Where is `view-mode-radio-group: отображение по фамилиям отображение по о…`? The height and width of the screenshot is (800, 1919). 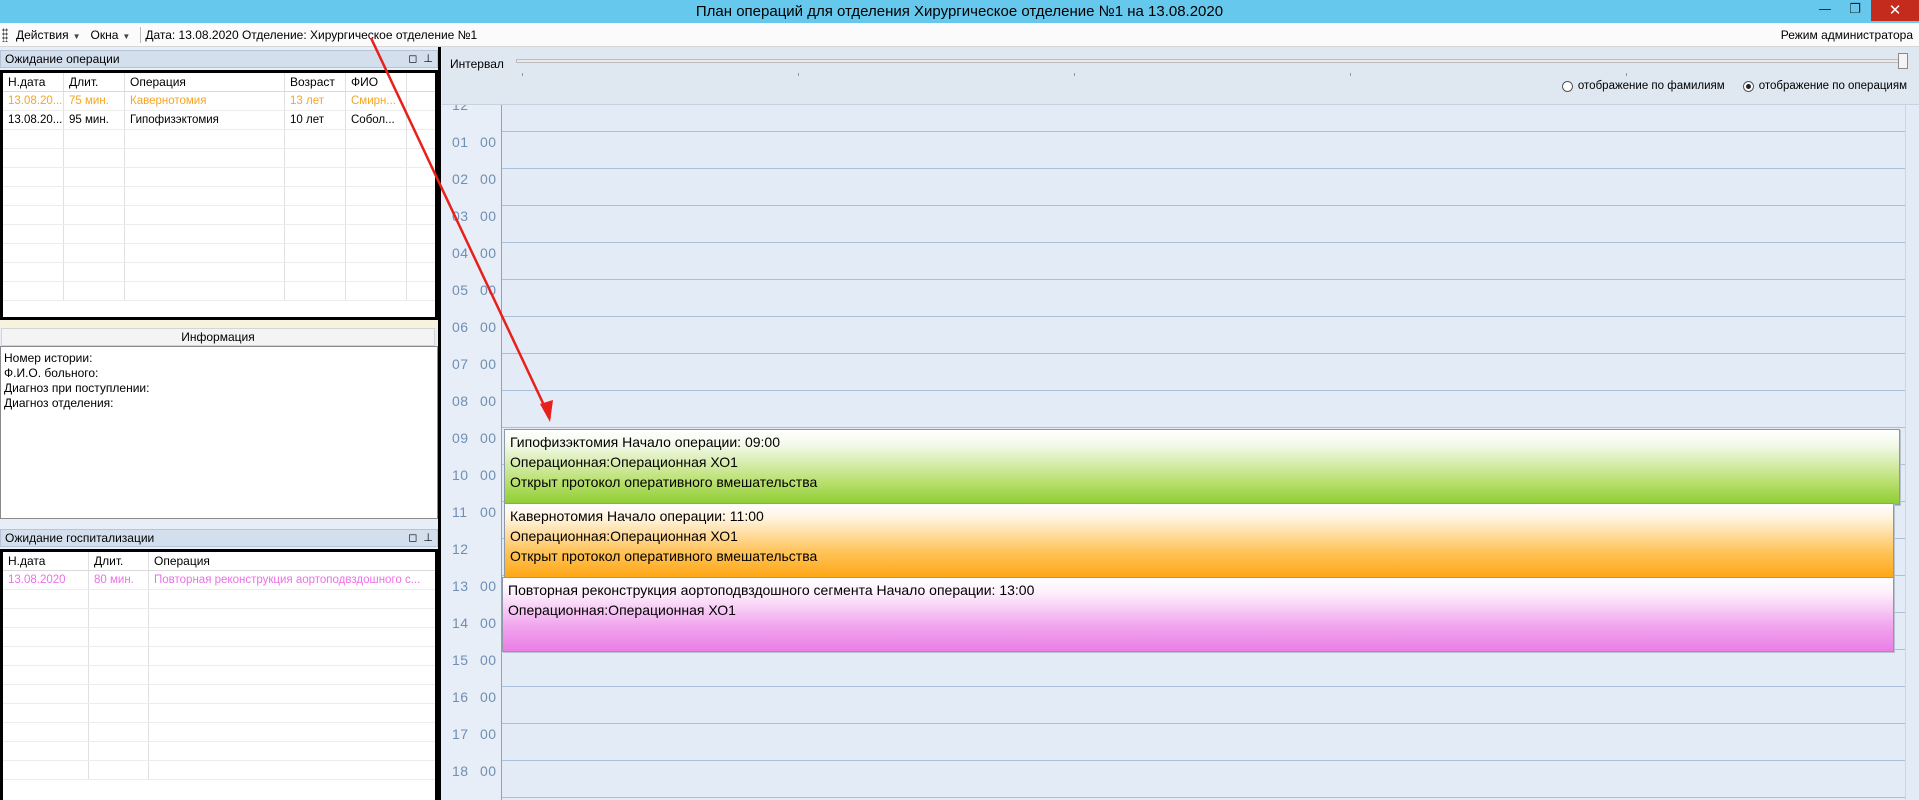 view-mode-radio-group: отображение по фамилиям отображение по о… is located at coordinates (1725, 86).